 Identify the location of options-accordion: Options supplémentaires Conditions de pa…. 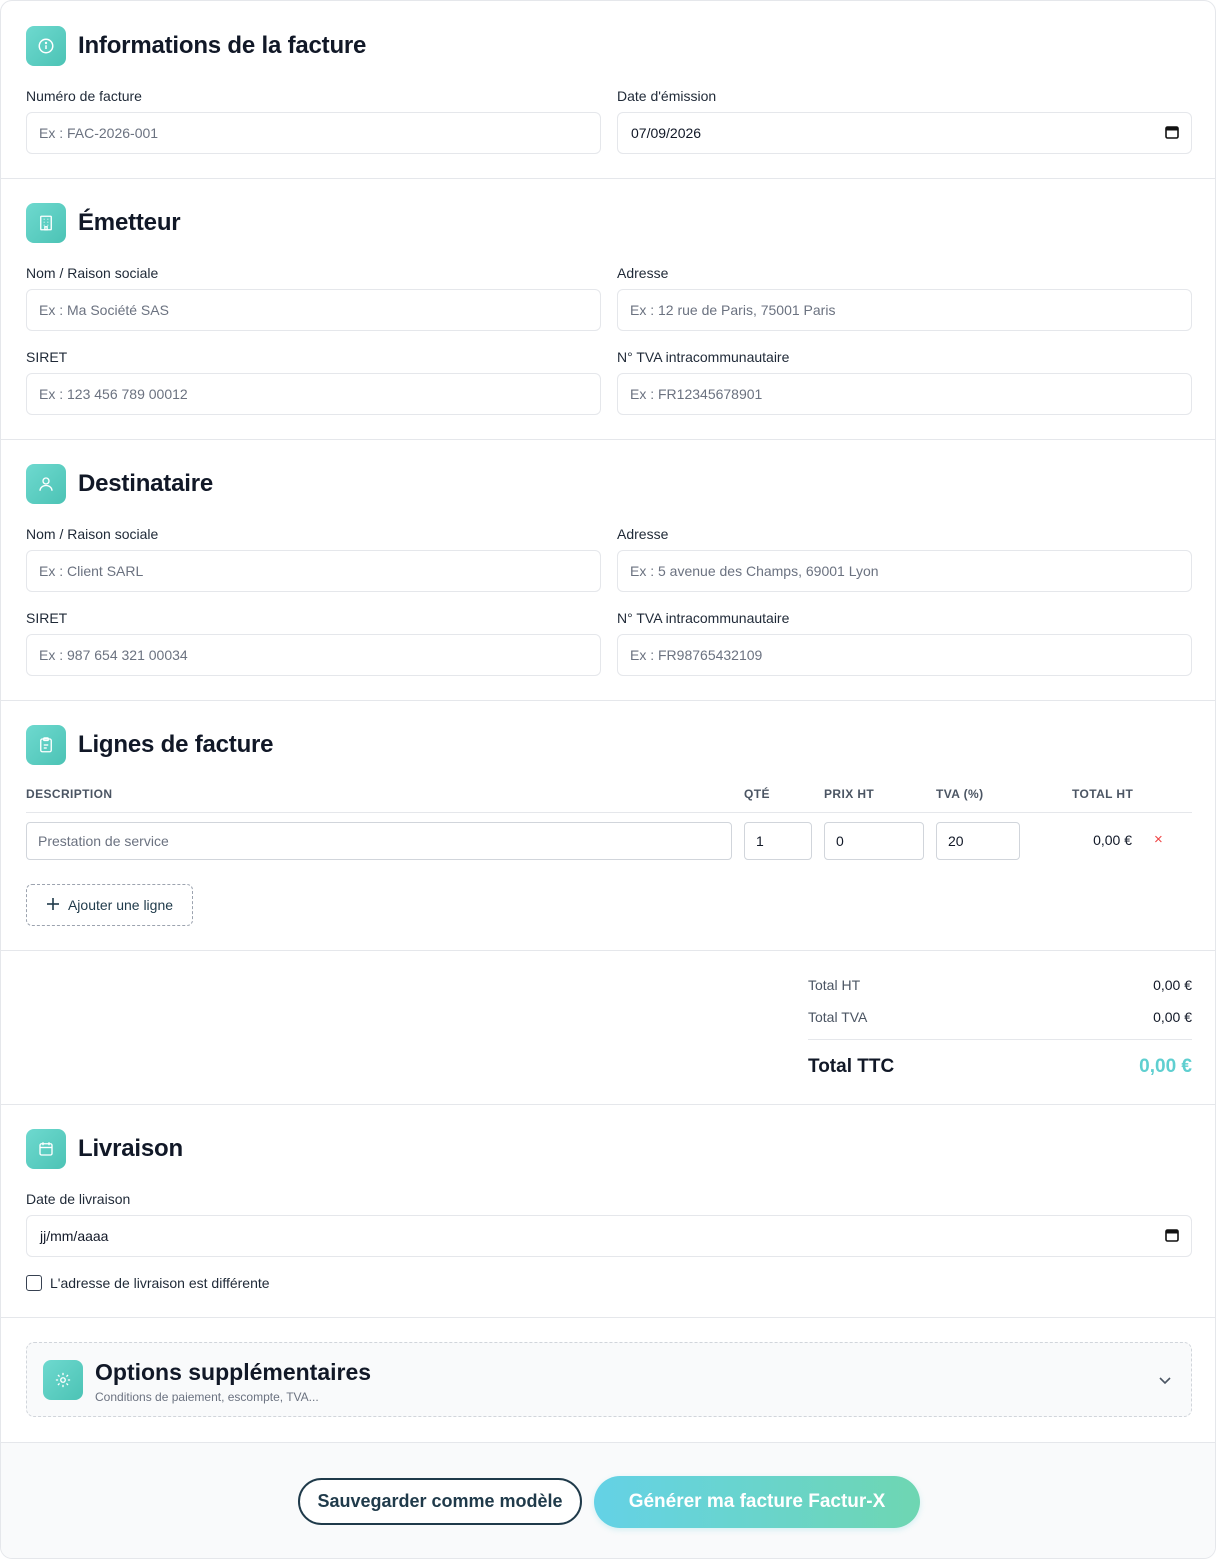
(609, 1379).